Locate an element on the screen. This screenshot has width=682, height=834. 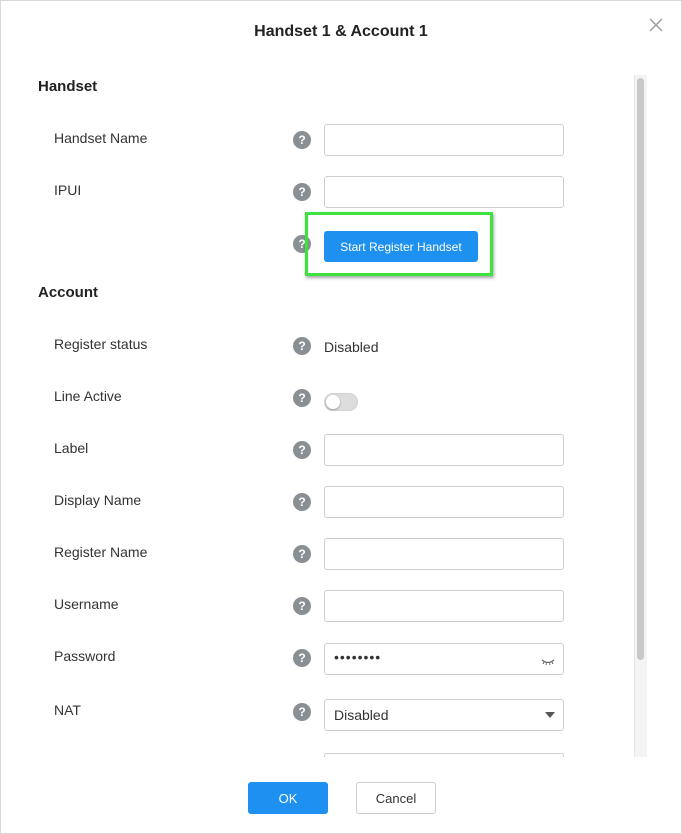
section-title-handset: Handset is located at coordinates (68, 86).